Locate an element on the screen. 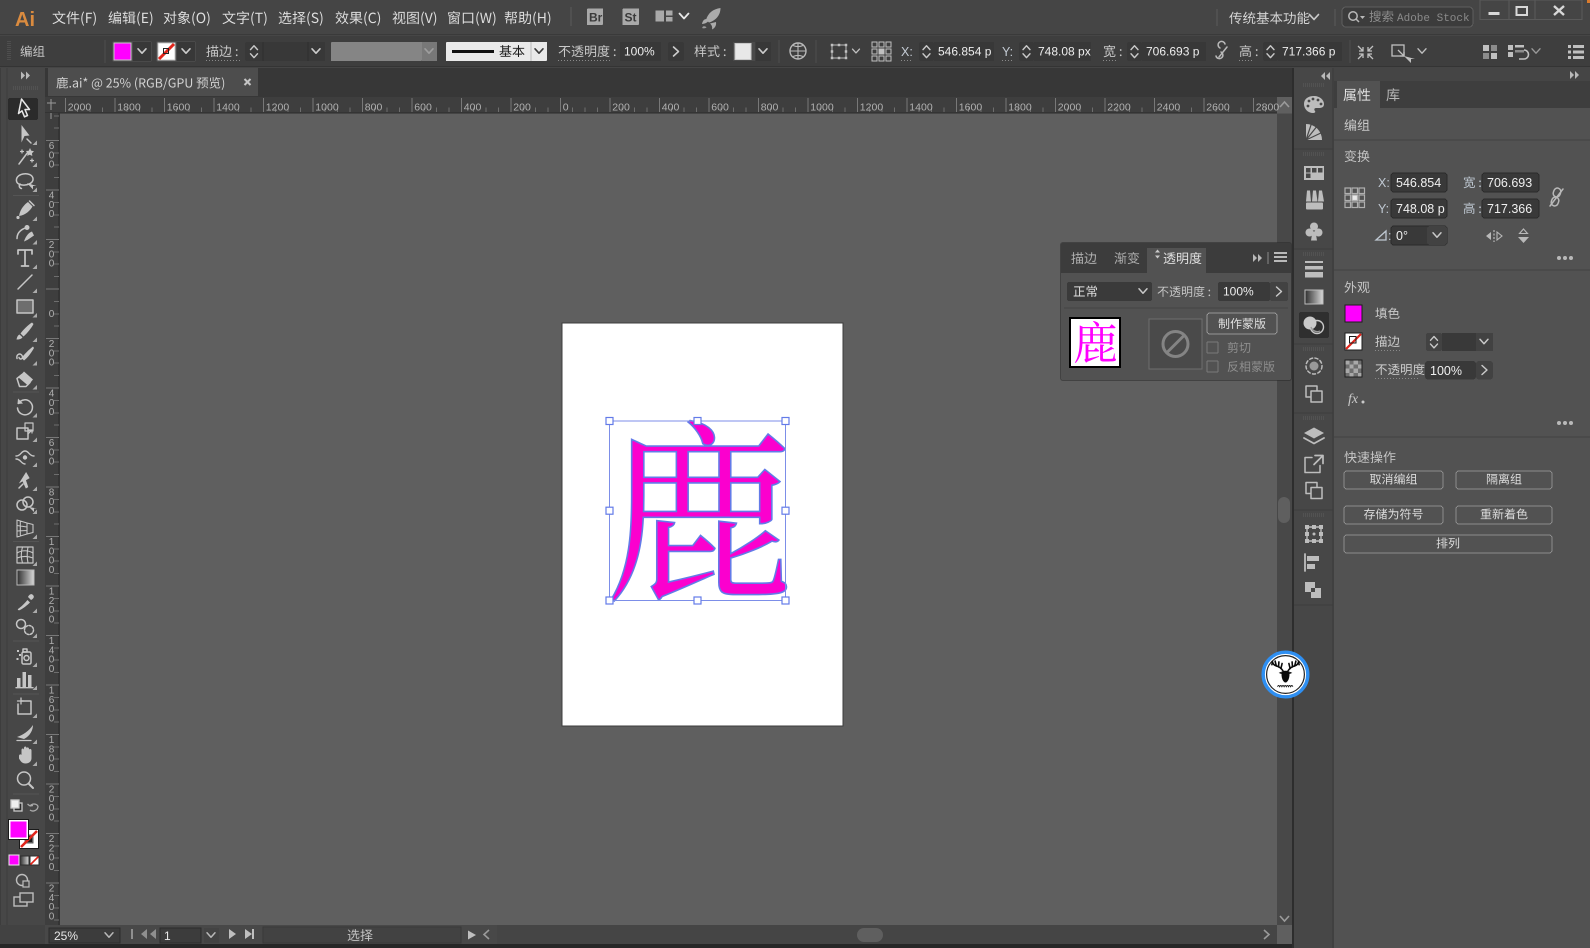 The image size is (1590, 948). svg-text: 1 is located at coordinates (167, 936).